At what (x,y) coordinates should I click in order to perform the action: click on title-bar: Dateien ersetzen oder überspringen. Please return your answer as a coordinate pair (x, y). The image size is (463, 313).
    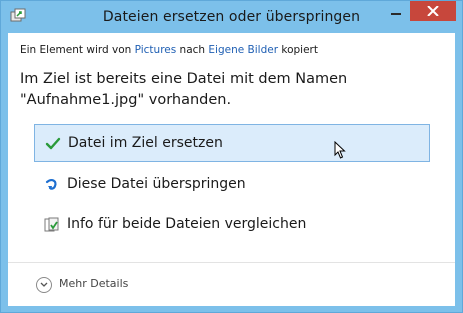
    Looking at the image, I should click on (231, 17).